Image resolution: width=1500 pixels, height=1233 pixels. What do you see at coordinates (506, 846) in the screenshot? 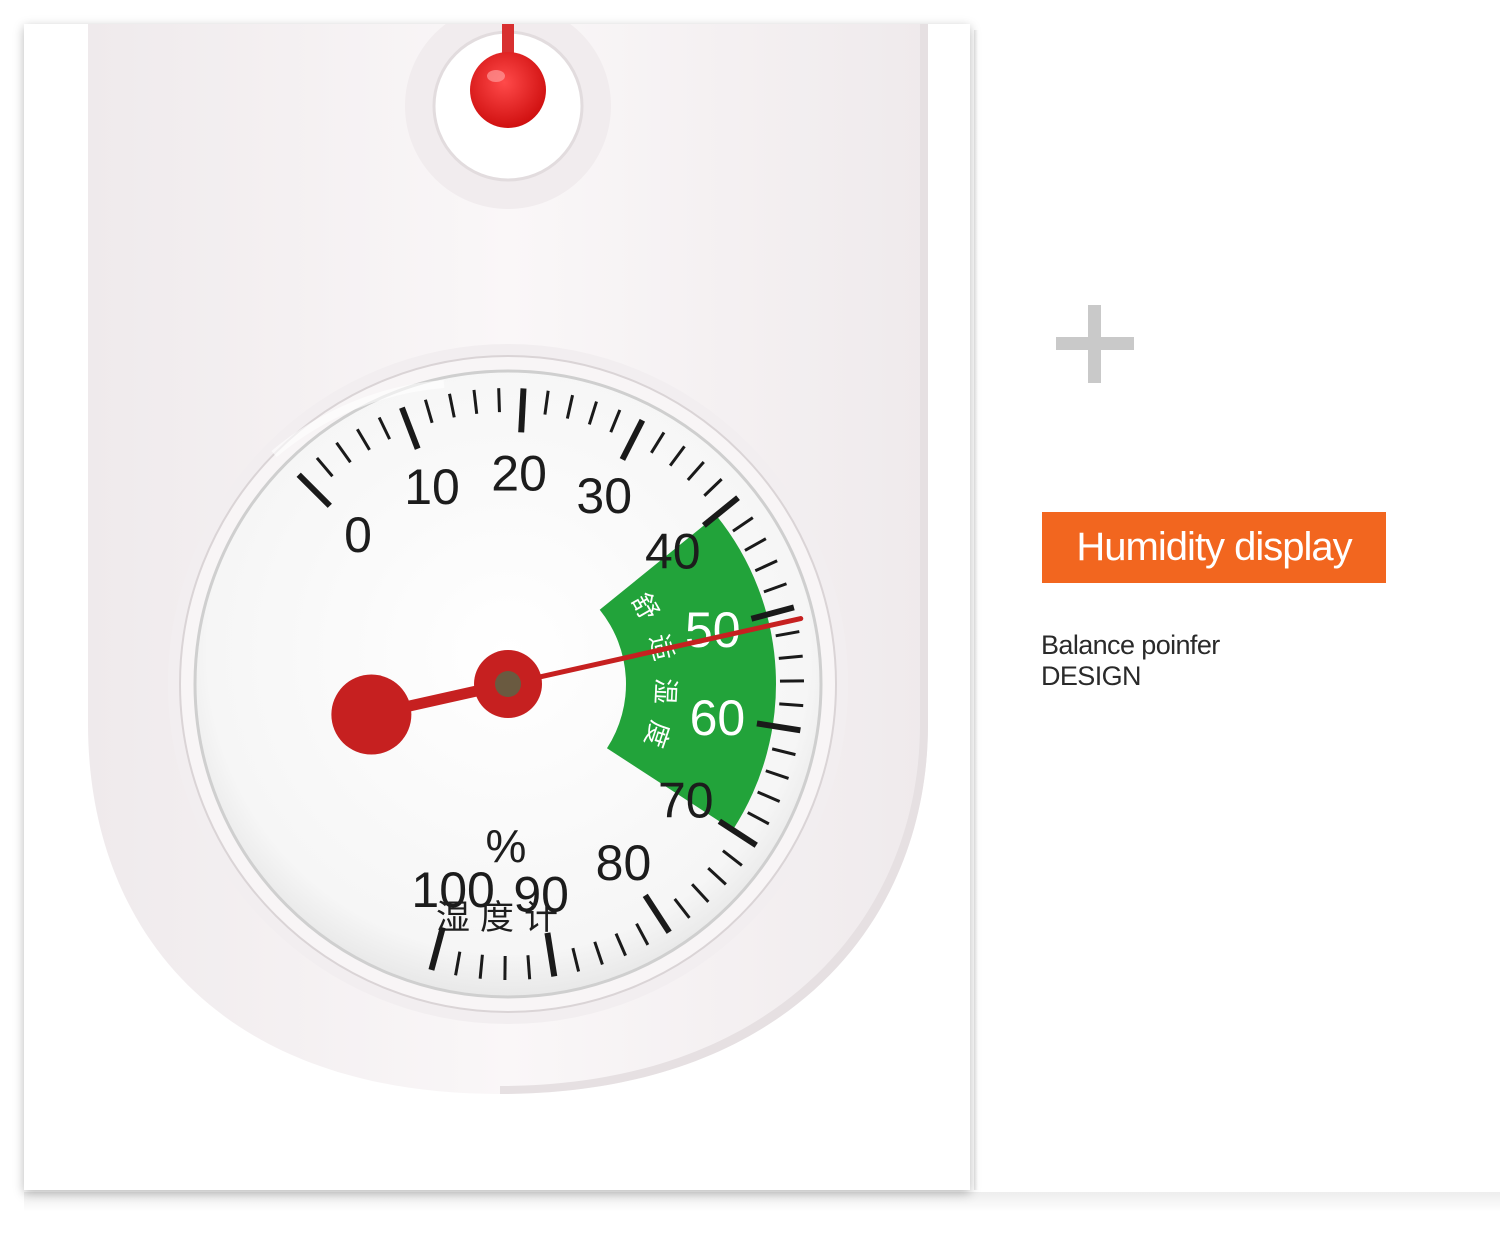
I see `unit-symbol: %` at bounding box center [506, 846].